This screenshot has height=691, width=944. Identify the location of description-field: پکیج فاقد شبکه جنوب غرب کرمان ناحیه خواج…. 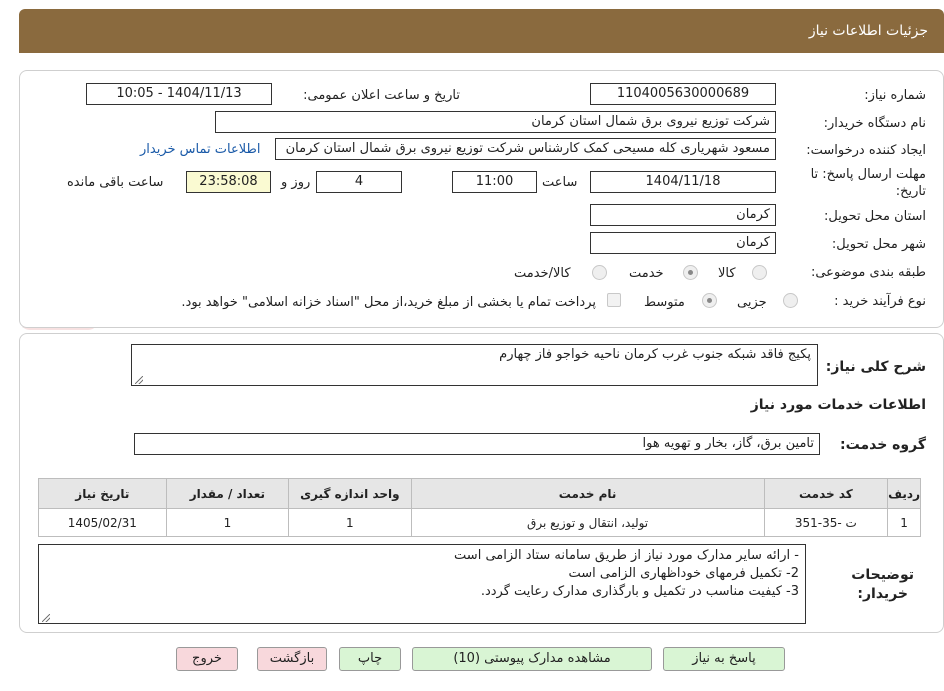
(474, 365).